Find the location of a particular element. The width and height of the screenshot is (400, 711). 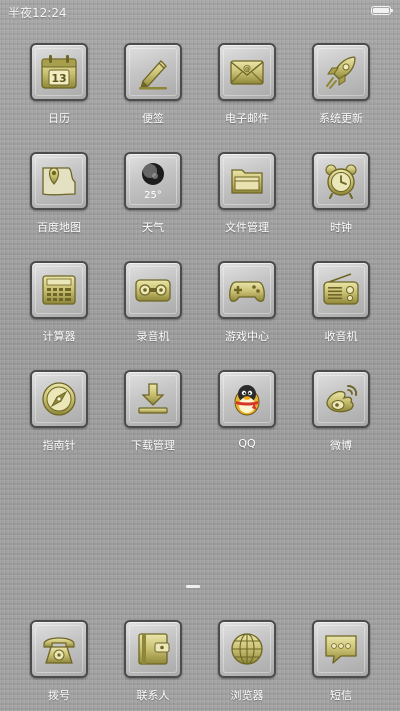

alarm-clock-icon is located at coordinates (341, 181).